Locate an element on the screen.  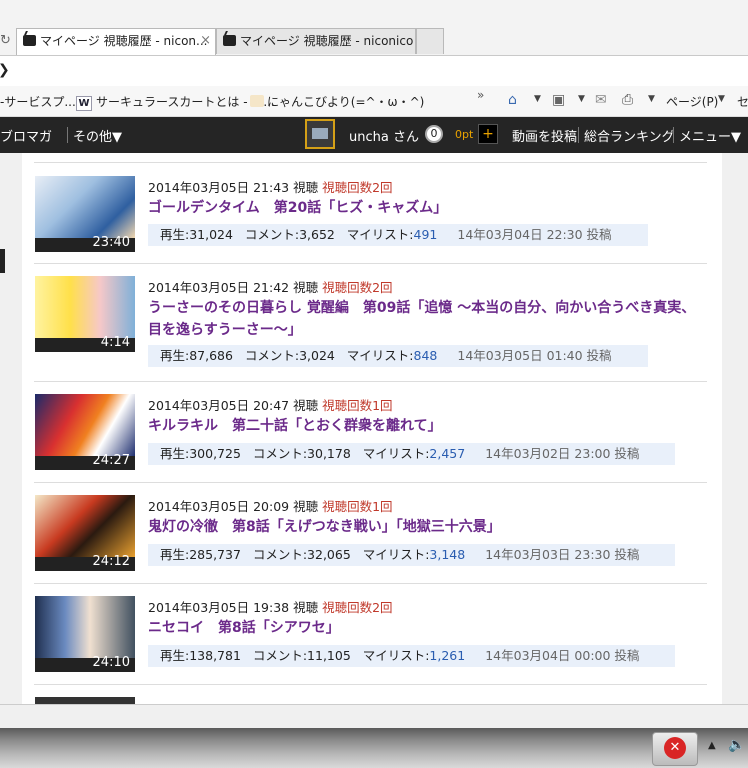
video-thumbnail: 23:40 is located at coordinates (85, 214).